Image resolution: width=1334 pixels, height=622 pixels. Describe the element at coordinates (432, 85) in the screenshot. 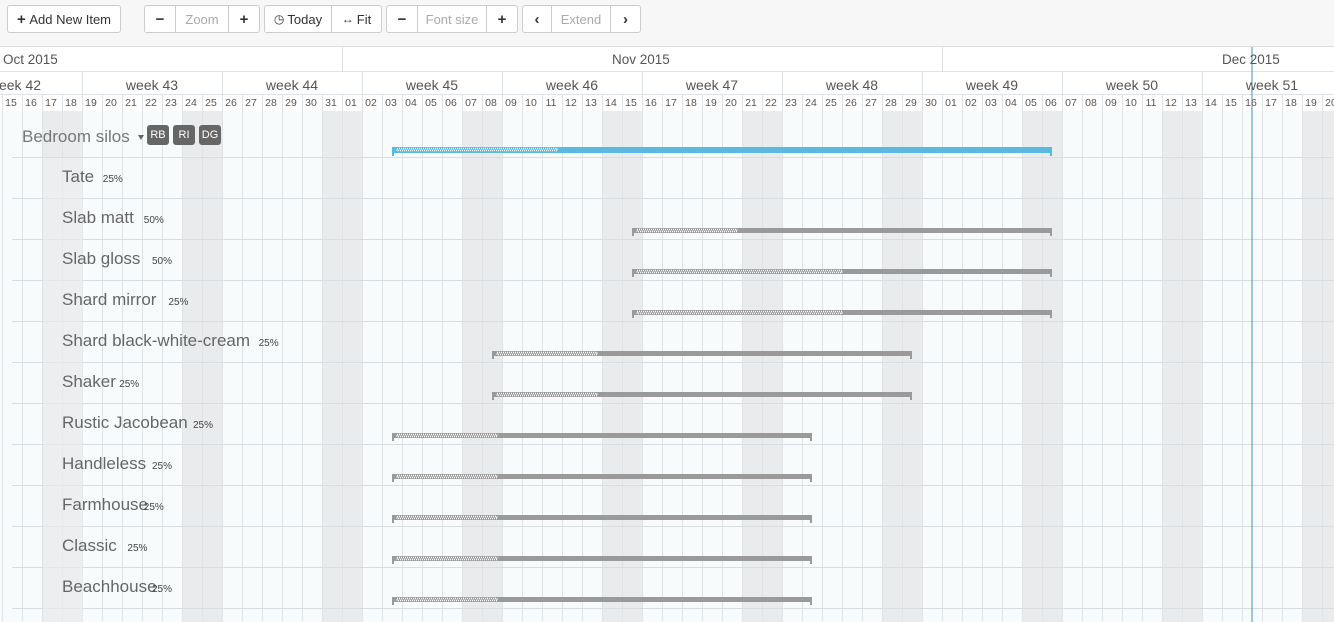

I see `week-label: week 45` at that location.